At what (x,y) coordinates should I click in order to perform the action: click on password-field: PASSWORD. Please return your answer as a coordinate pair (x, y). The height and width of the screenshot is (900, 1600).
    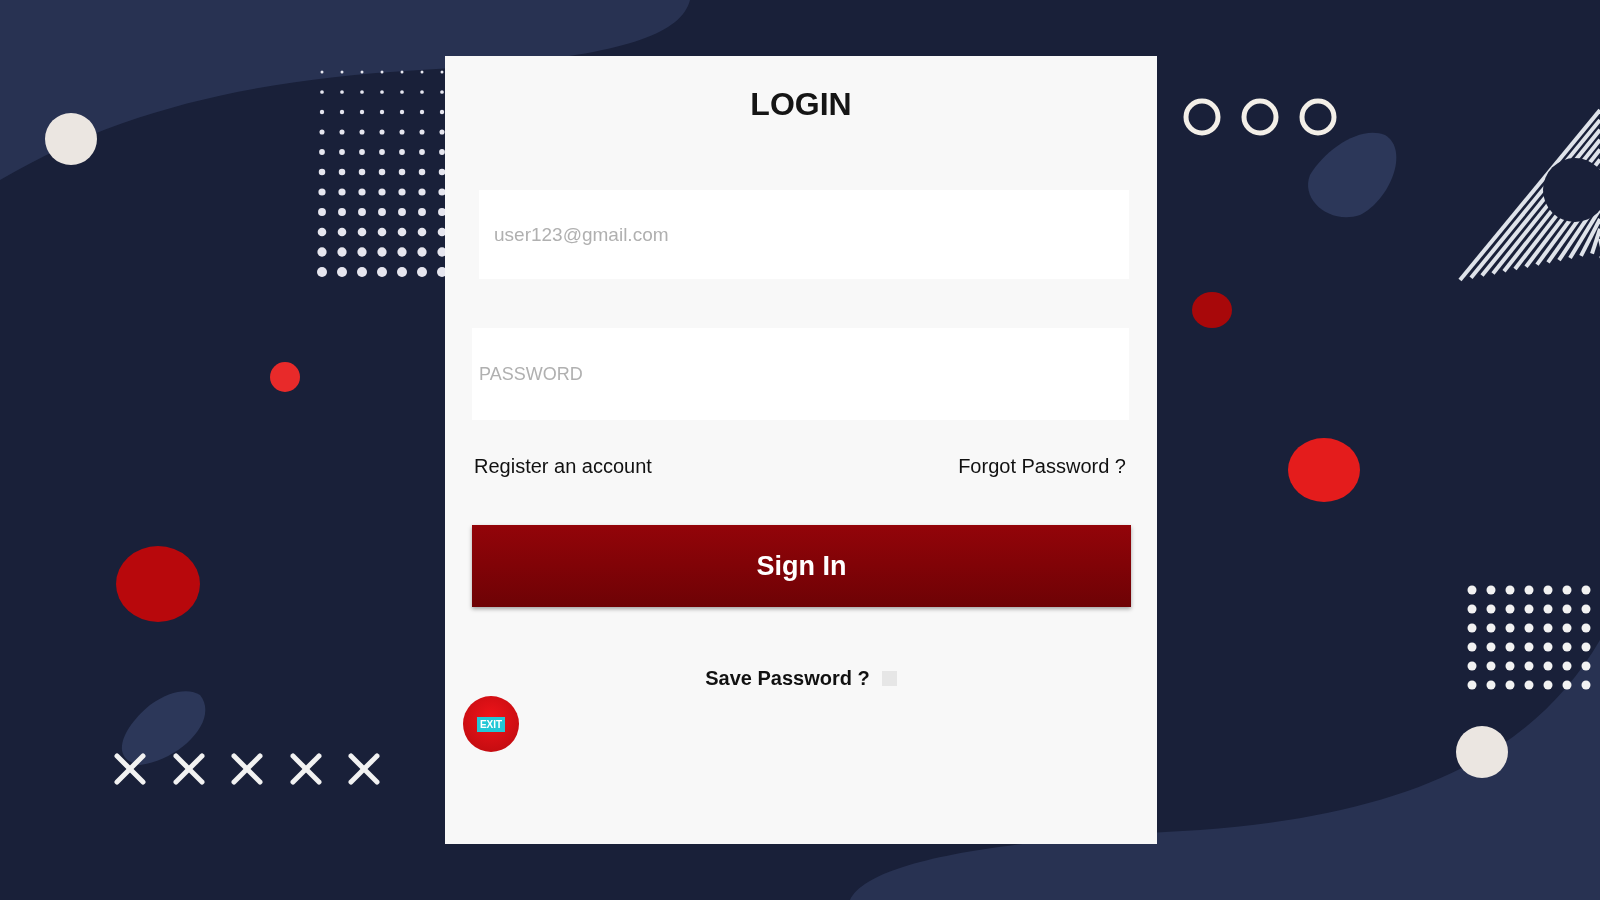
    Looking at the image, I should click on (800, 374).